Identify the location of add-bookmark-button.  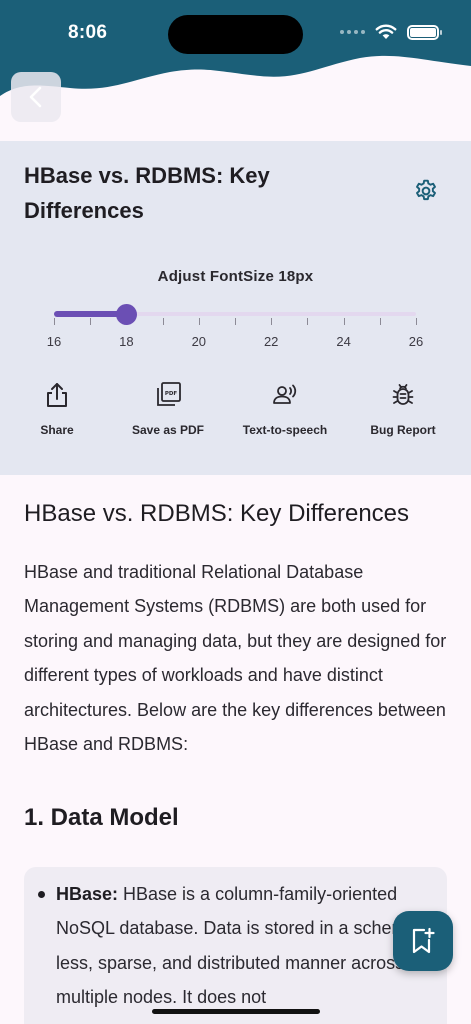
(423, 941).